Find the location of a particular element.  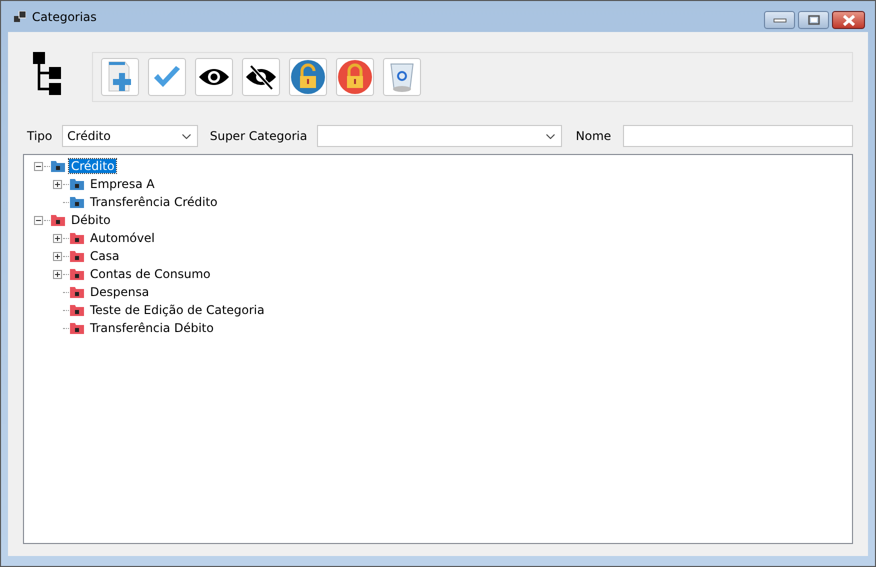

open-padlock-icon is located at coordinates (308, 77).